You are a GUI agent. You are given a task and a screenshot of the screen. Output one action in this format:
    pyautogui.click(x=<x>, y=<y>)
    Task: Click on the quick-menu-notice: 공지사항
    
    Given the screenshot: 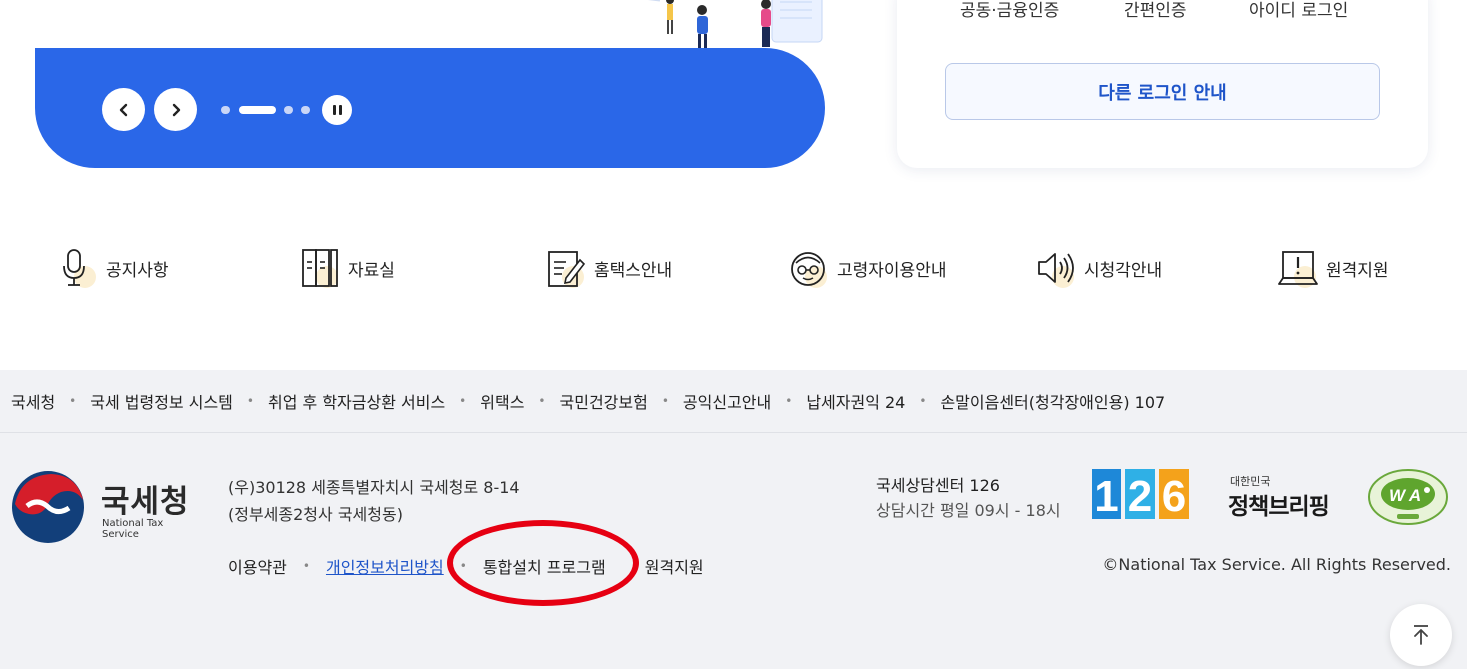 What is the action you would take?
    pyautogui.click(x=113, y=268)
    